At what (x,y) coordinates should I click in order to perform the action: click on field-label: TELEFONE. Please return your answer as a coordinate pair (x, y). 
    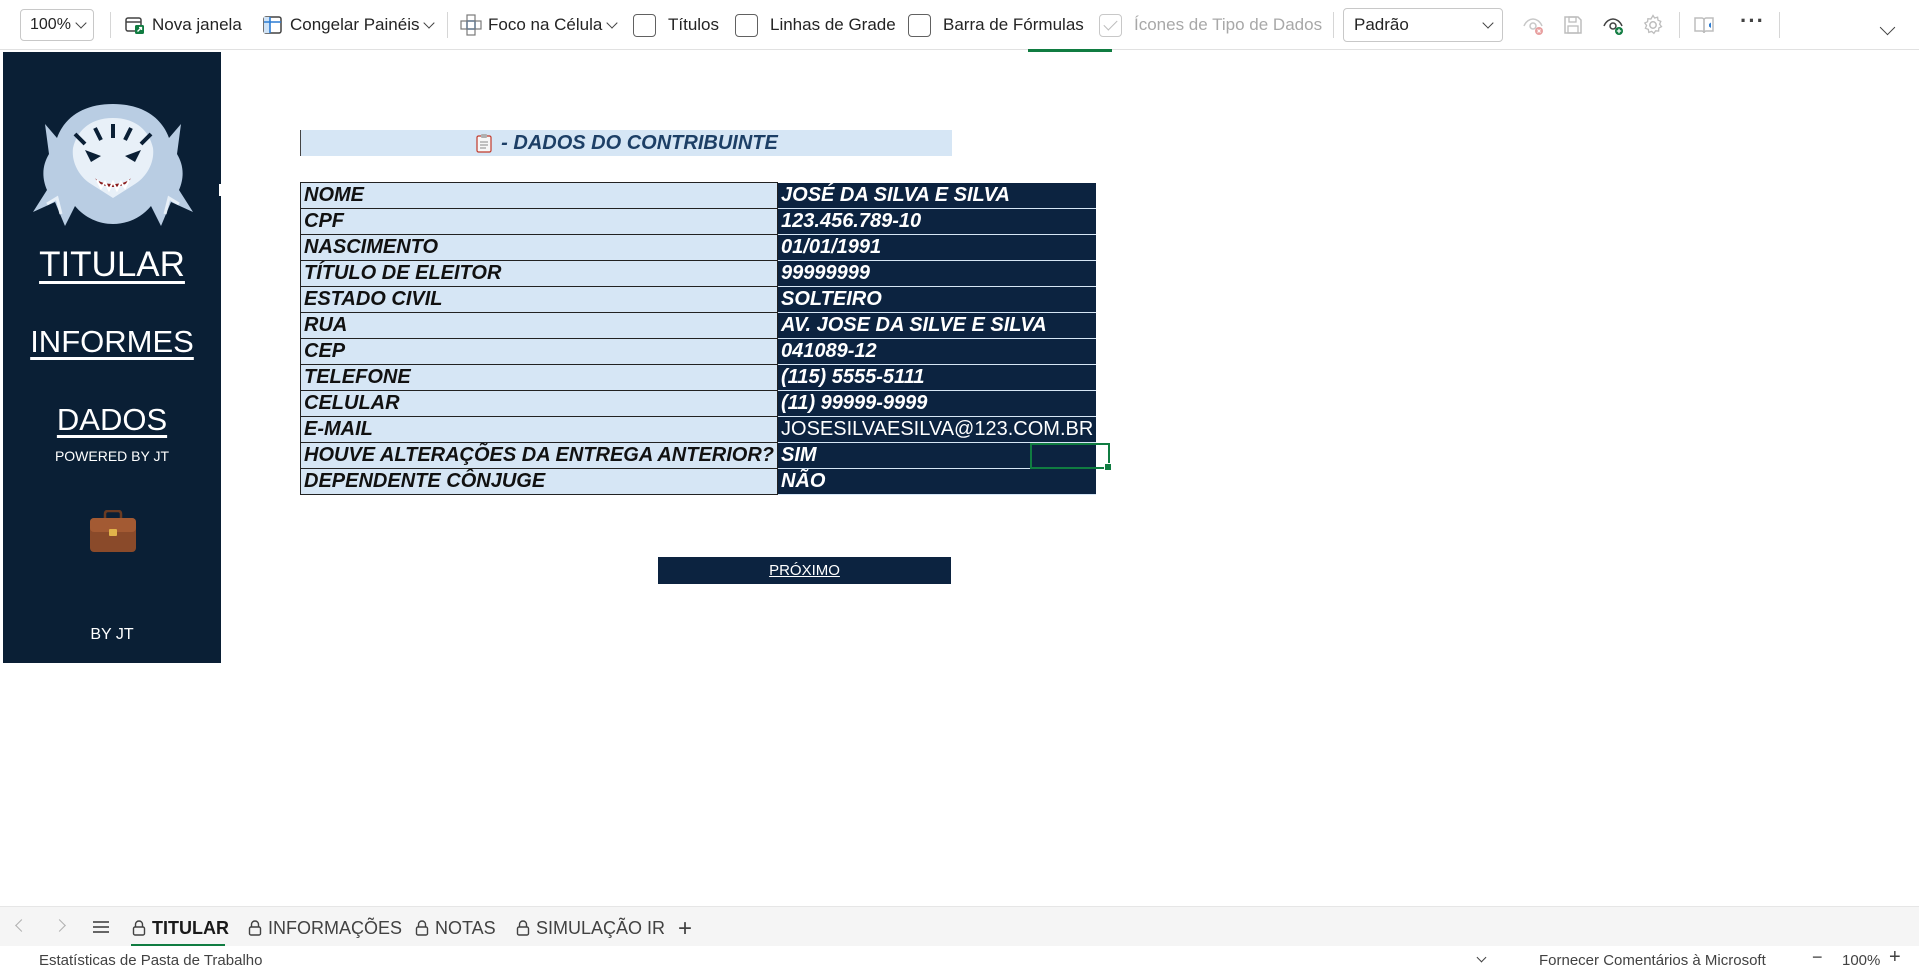
    Looking at the image, I should click on (539, 377).